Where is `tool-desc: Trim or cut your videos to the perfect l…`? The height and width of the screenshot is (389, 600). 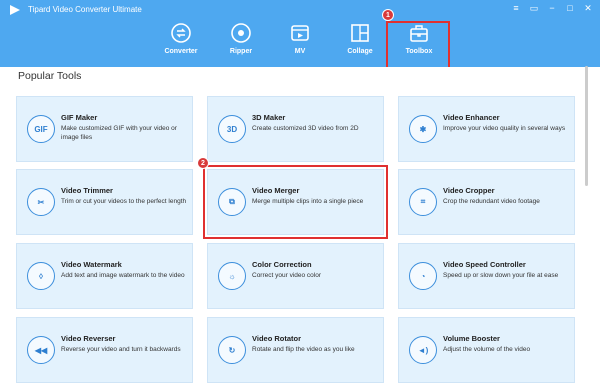
tool-desc: Trim or cut your videos to the perfect l… is located at coordinates (124, 201).